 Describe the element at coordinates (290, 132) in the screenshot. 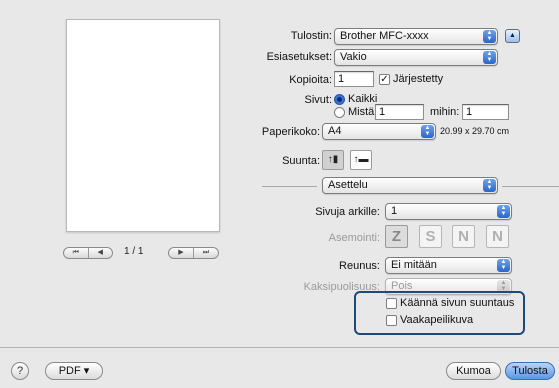

I see `paper-size-label: Paperikoko:` at that location.